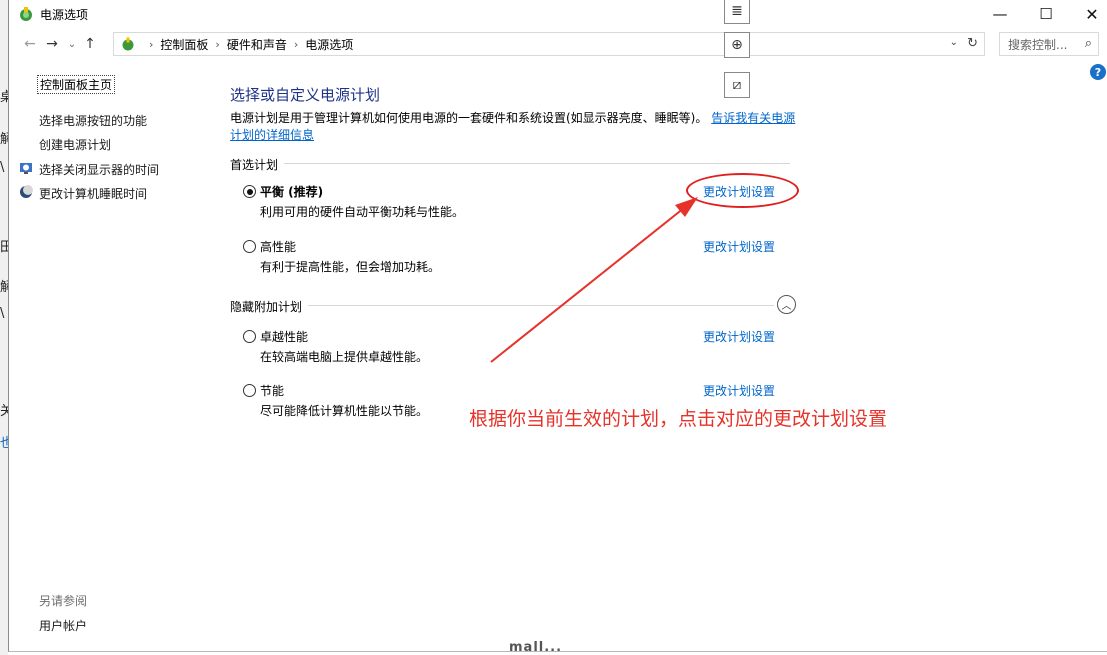 This screenshot has width=1107, height=655. I want to click on annotation-arrow, so click(594, 280).